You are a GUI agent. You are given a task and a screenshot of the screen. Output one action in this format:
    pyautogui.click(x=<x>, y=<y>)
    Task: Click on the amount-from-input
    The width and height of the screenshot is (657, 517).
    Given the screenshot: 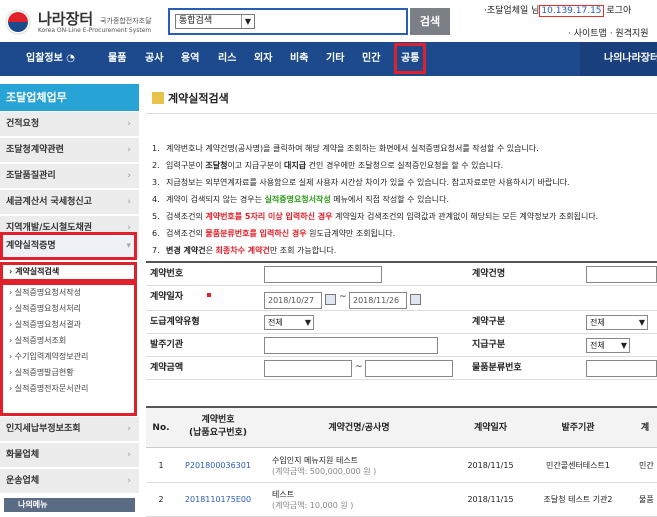 What is the action you would take?
    pyautogui.click(x=308, y=368)
    